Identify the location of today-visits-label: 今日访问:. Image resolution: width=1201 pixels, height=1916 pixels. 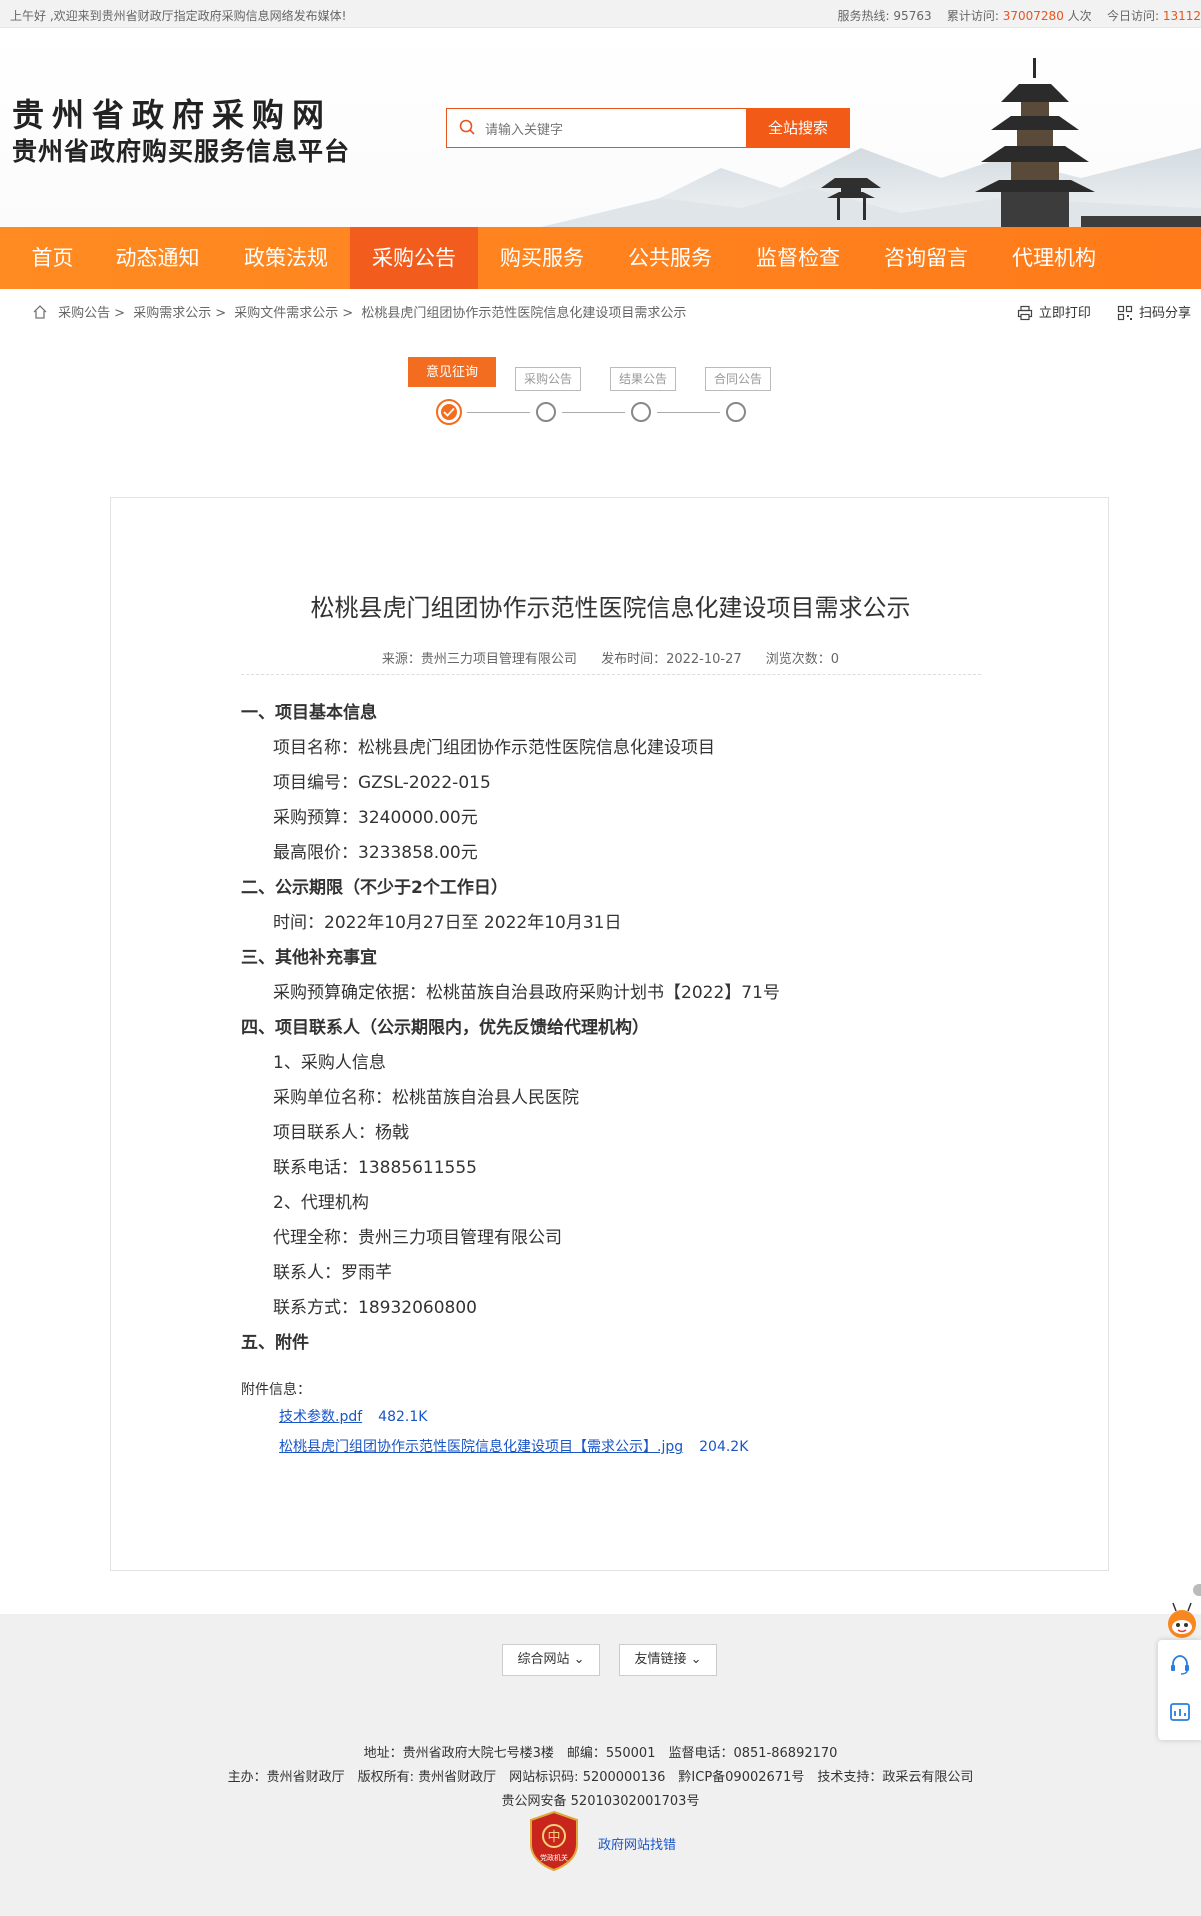
(1132, 16).